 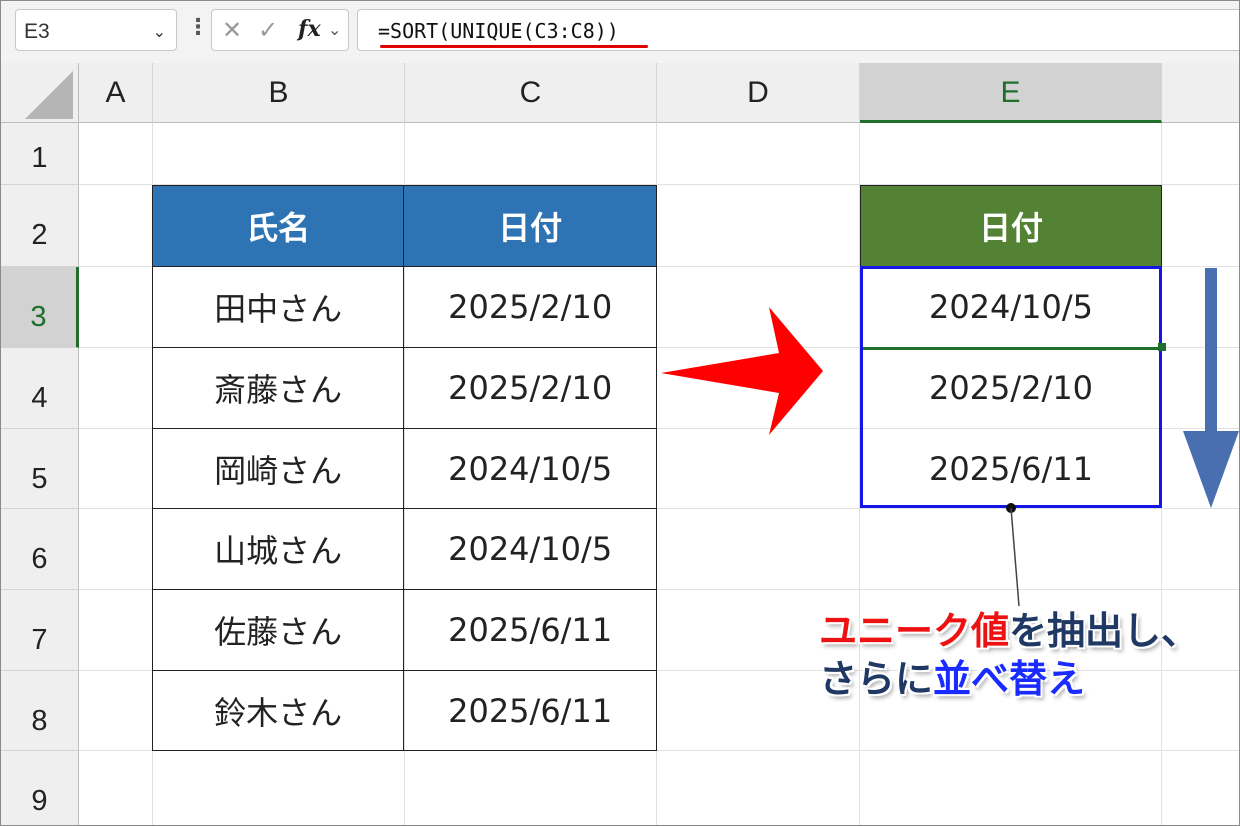 I want to click on annotation-line-2: さらに並べ替え, so click(x=1009, y=679).